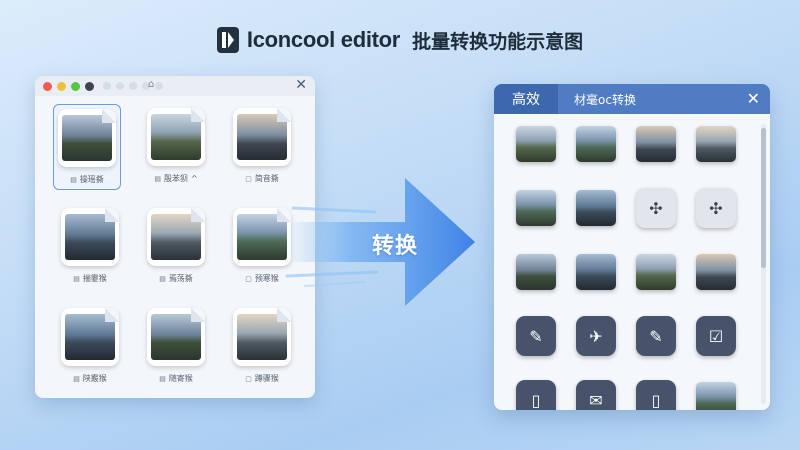 This screenshot has height=450, width=800. I want to click on app-glyph-icon: ✉, so click(596, 395).